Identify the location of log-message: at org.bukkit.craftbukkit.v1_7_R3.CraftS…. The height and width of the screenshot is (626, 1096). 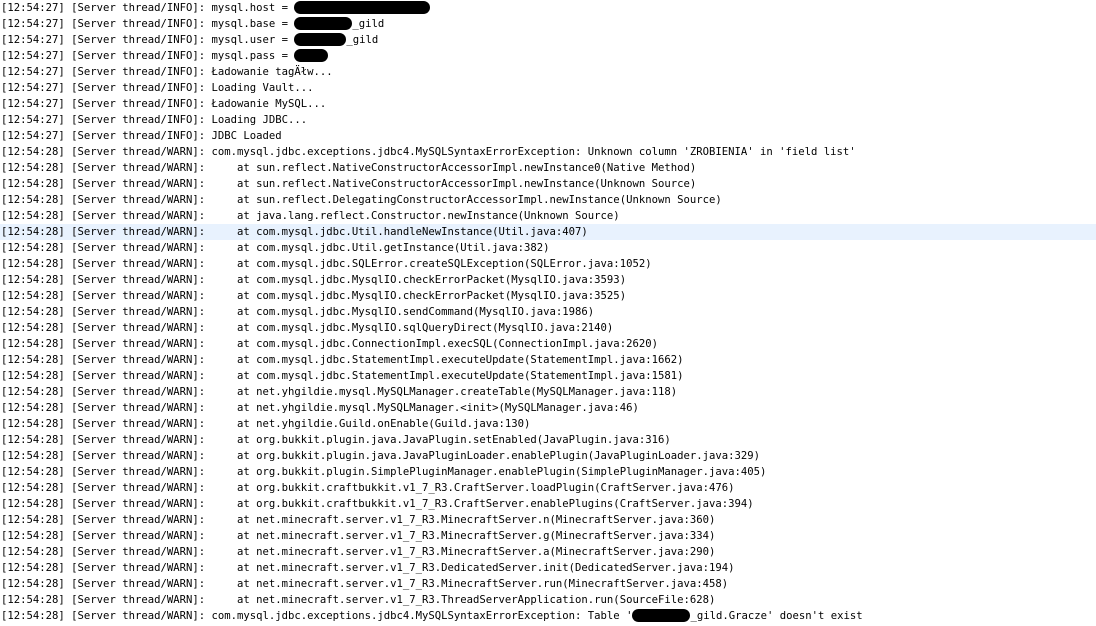
(482, 504).